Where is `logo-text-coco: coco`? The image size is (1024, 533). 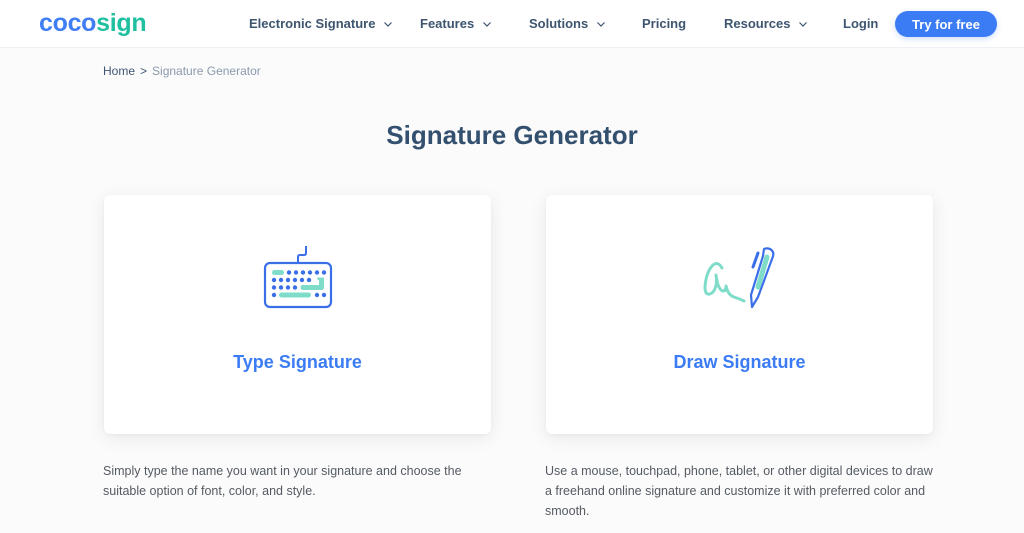
logo-text-coco: coco is located at coordinates (68, 23).